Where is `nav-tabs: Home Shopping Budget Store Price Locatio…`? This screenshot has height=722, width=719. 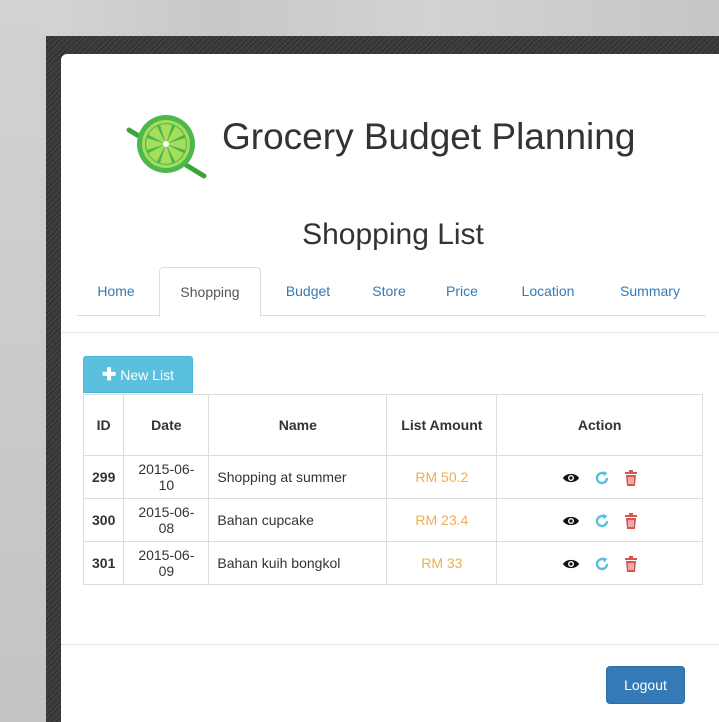
nav-tabs: Home Shopping Budget Store Price Locatio… is located at coordinates (391, 292).